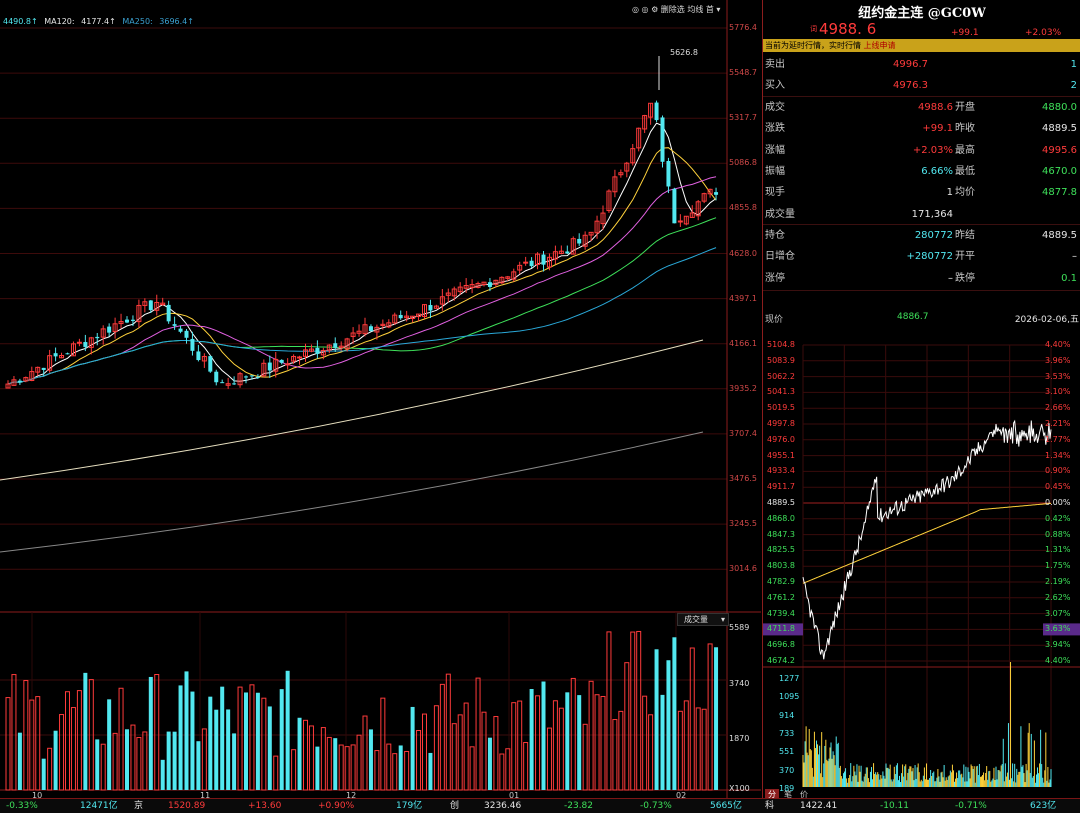 The image size is (1080, 813). What do you see at coordinates (1059, 150) in the screenshot?
I see `stat-value: 4995.6` at bounding box center [1059, 150].